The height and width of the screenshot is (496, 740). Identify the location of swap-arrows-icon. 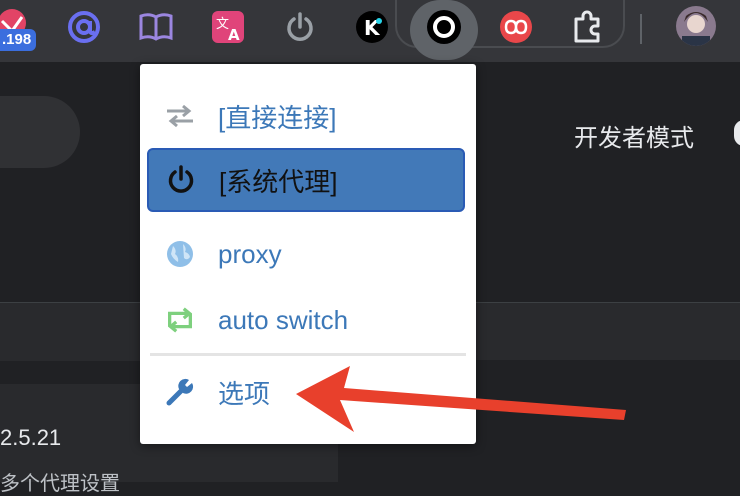
(180, 116).